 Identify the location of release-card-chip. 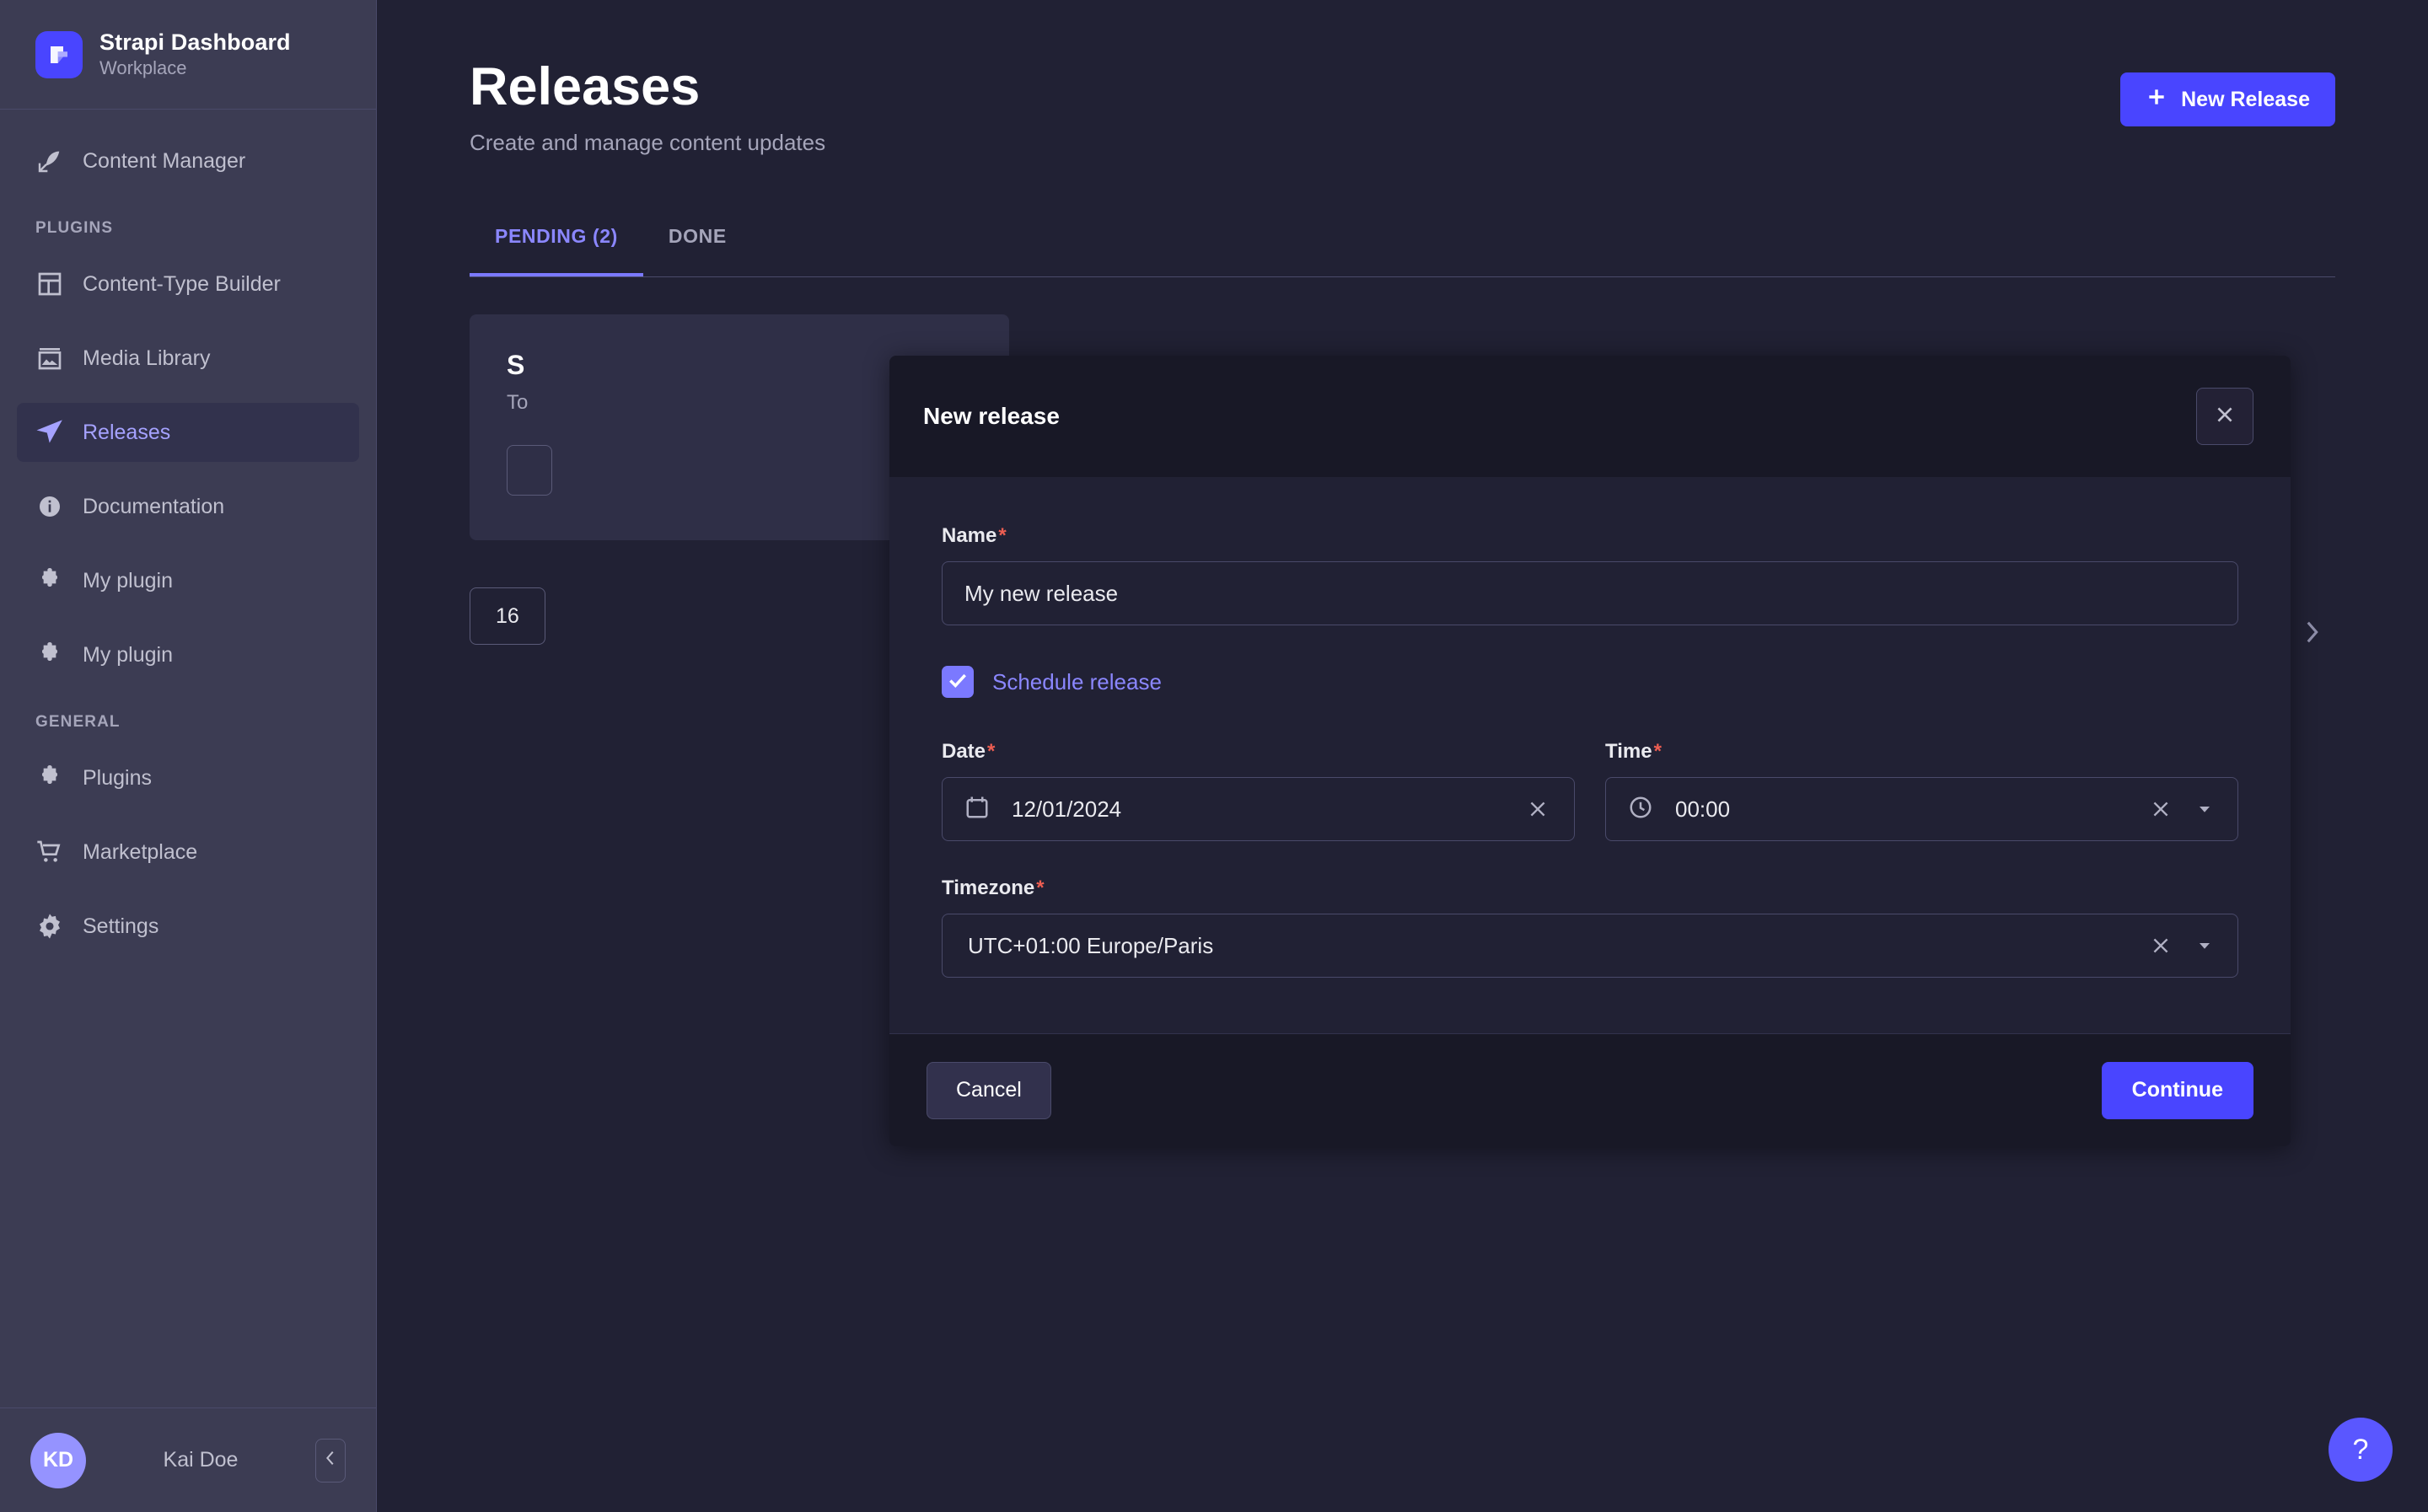
(529, 470).